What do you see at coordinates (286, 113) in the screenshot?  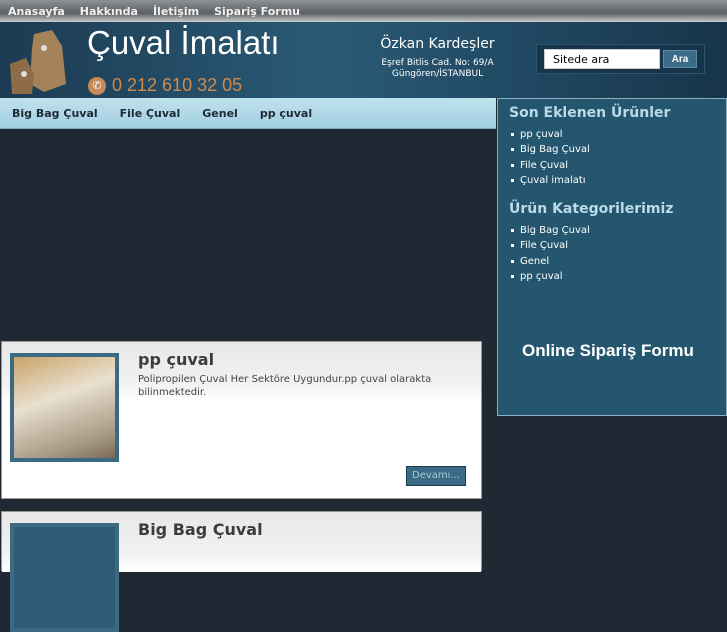 I see `nav-pp: pp çuval` at bounding box center [286, 113].